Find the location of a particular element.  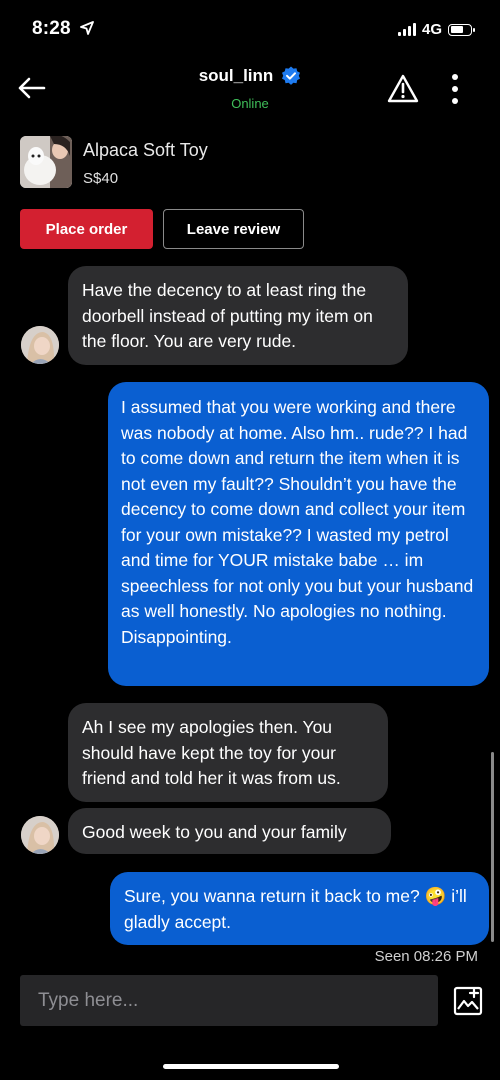

network-label: 4G is located at coordinates (431, 29).